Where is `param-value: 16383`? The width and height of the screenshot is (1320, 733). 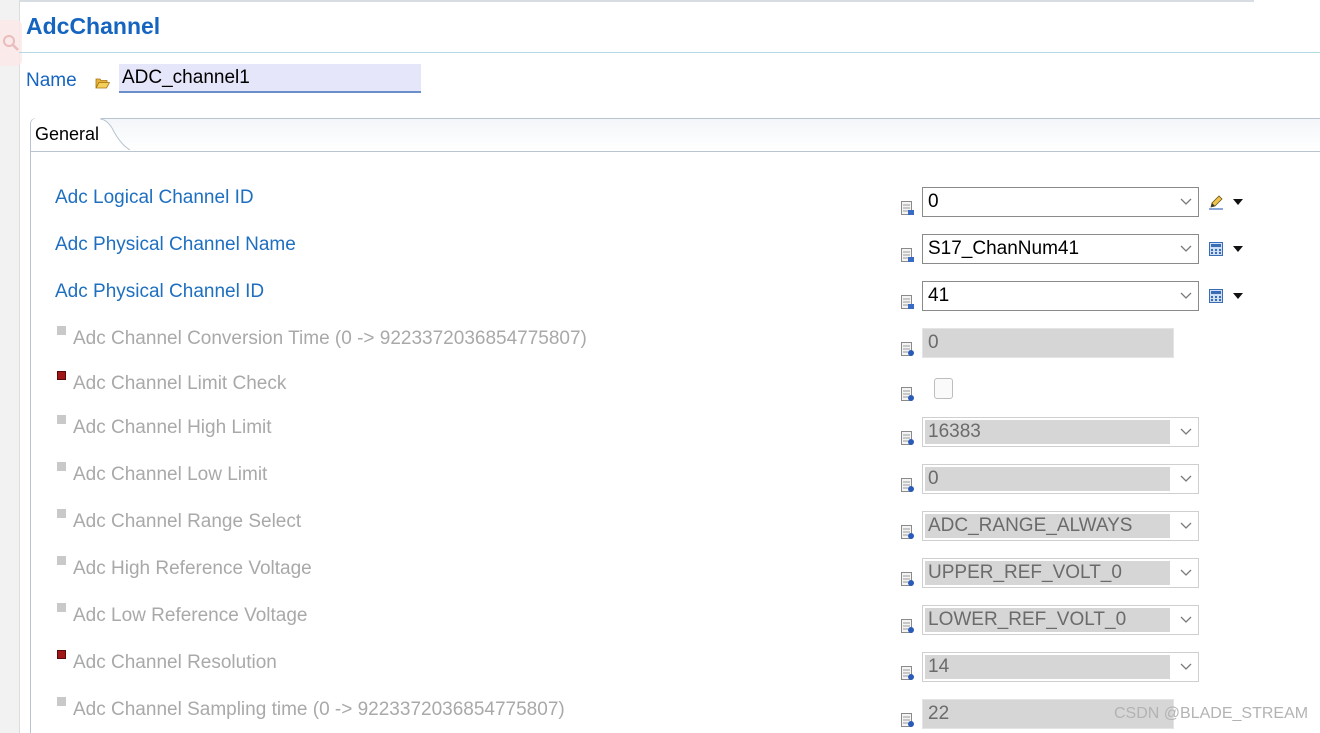
param-value: 16383 is located at coordinates (954, 431).